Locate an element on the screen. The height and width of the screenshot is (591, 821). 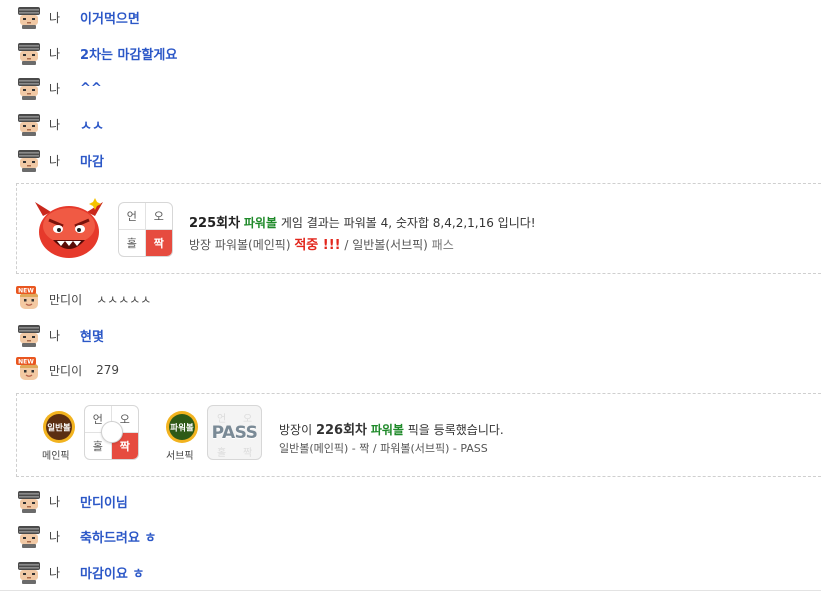
pick-suffix: 픽을 등록했습니다. is located at coordinates (453, 430).